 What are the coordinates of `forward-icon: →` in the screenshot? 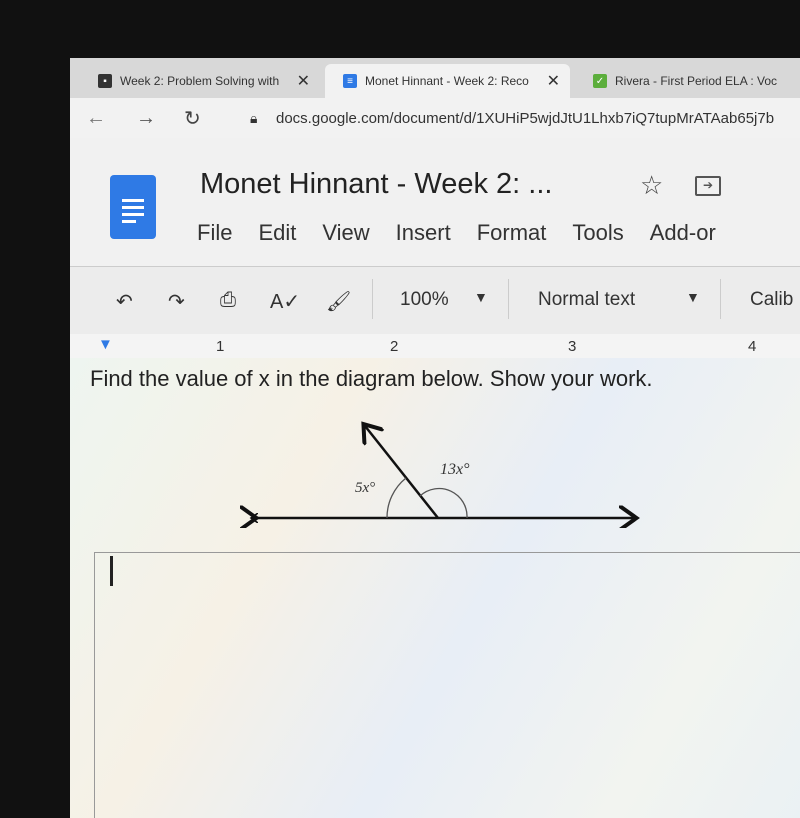 It's located at (146, 118).